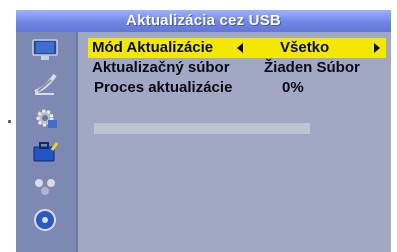 This screenshot has height=252, width=397. I want to click on screen-title: Aktualizácia cez USB, so click(203, 21).